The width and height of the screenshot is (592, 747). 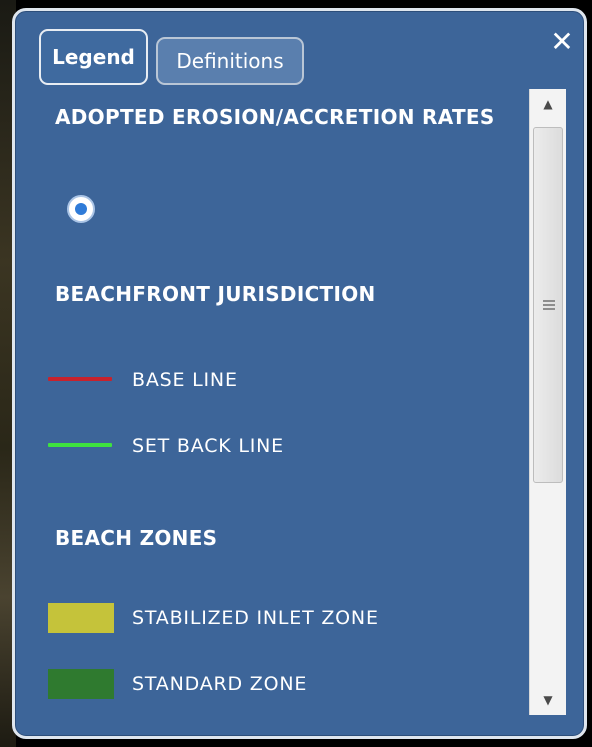 I want to click on legend-item-label-base-line: BASE LINE, so click(x=185, y=380).